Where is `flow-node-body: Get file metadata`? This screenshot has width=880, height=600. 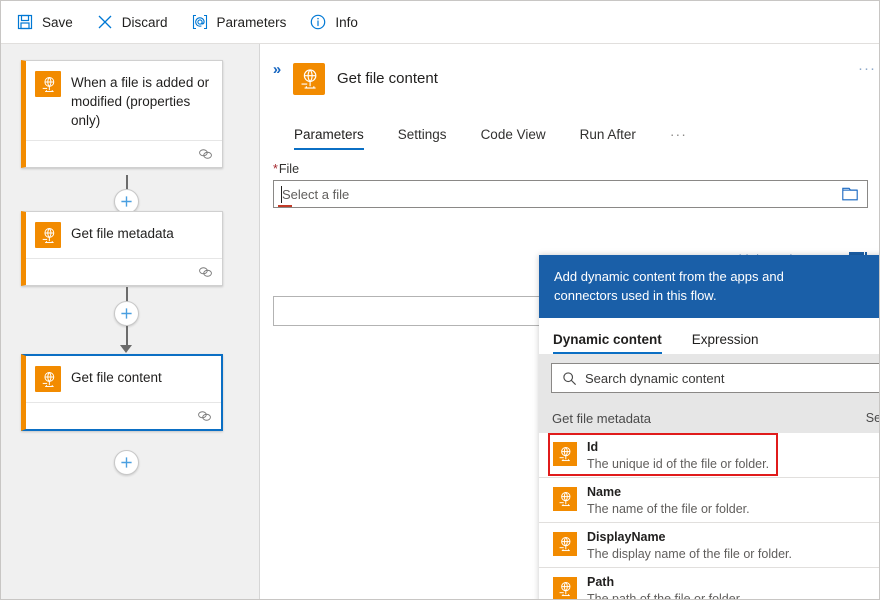 flow-node-body: Get file metadata is located at coordinates (124, 235).